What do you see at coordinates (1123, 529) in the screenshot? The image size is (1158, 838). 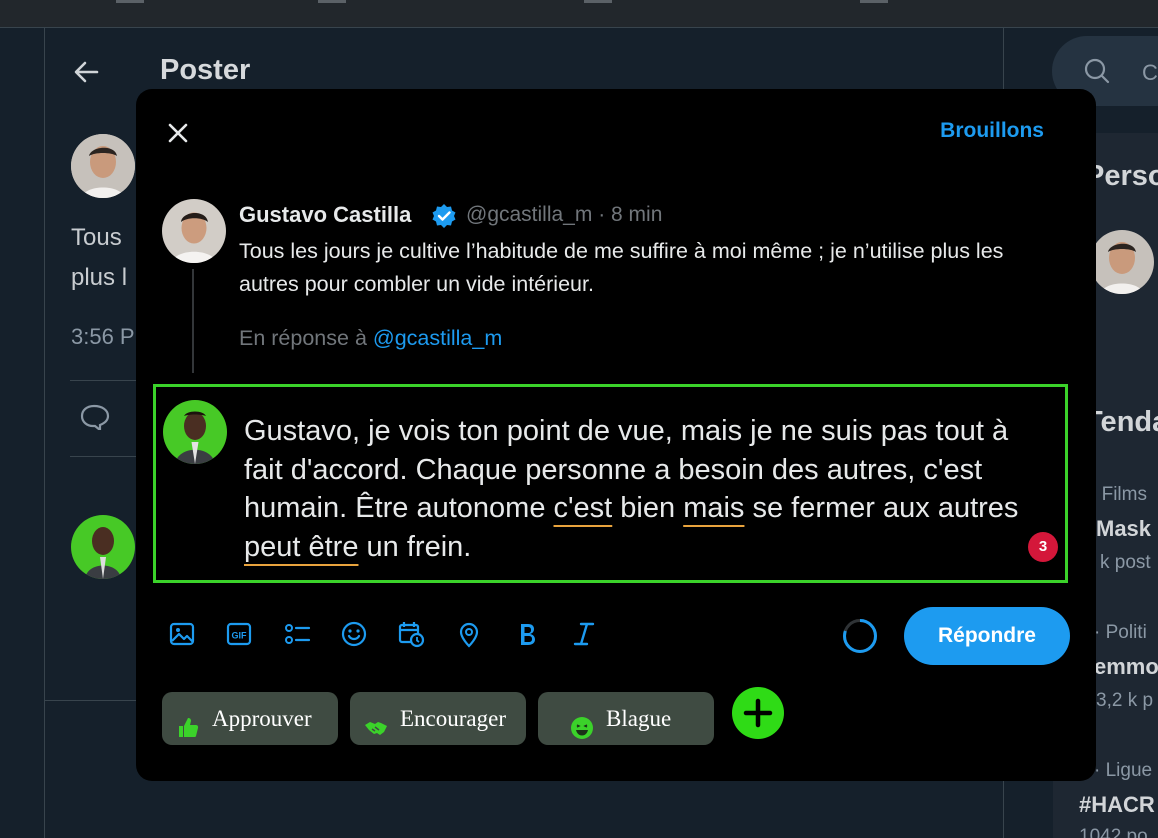 I see `trend-name: Mask` at bounding box center [1123, 529].